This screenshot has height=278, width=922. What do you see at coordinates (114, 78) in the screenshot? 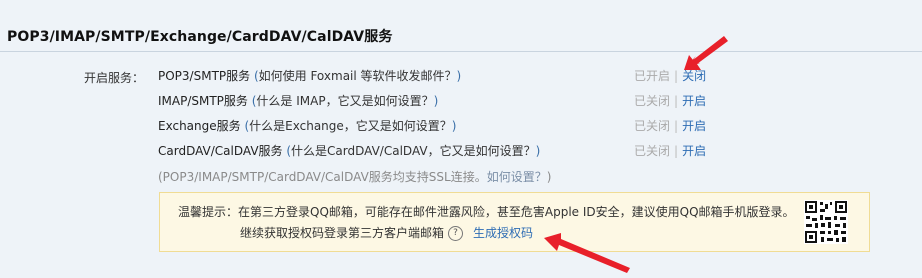
I see `services-label: 开启服务：` at bounding box center [114, 78].